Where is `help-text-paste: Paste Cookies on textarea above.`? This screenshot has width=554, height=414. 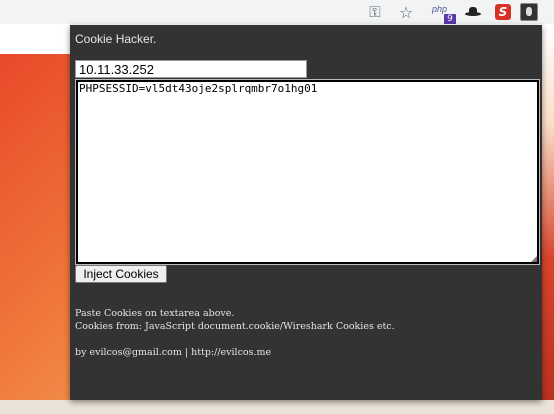 help-text-paste: Paste Cookies on textarea above. is located at coordinates (155, 313).